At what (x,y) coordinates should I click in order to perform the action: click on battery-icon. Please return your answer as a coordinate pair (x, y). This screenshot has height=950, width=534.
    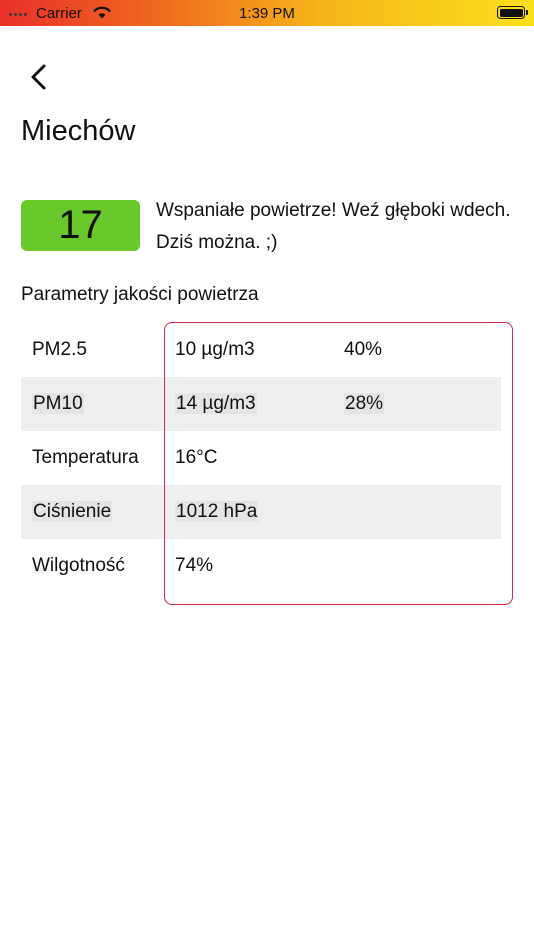
    Looking at the image, I should click on (512, 12).